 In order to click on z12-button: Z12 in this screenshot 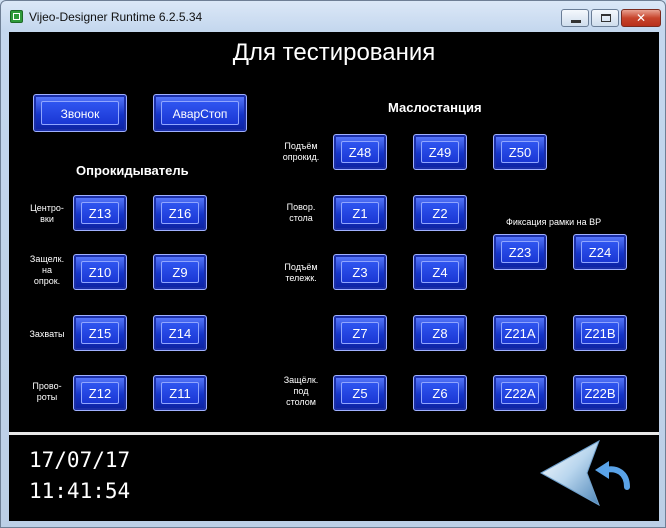, I will do `click(100, 393)`.